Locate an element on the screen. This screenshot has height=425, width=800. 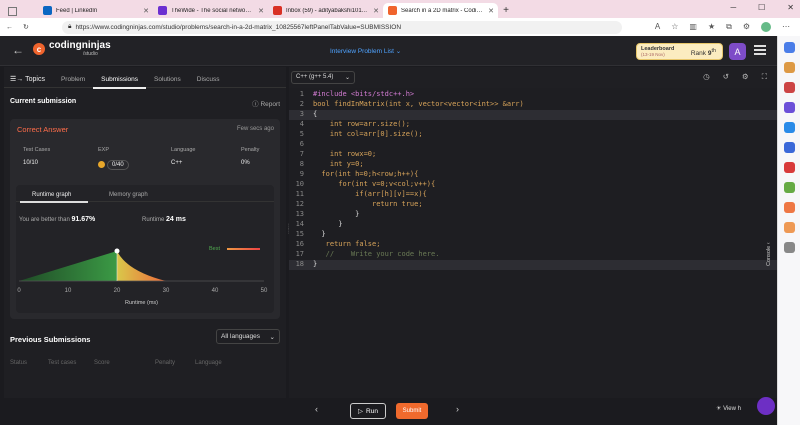
extensions-icon: ⚙ is located at coordinates (746, 27).